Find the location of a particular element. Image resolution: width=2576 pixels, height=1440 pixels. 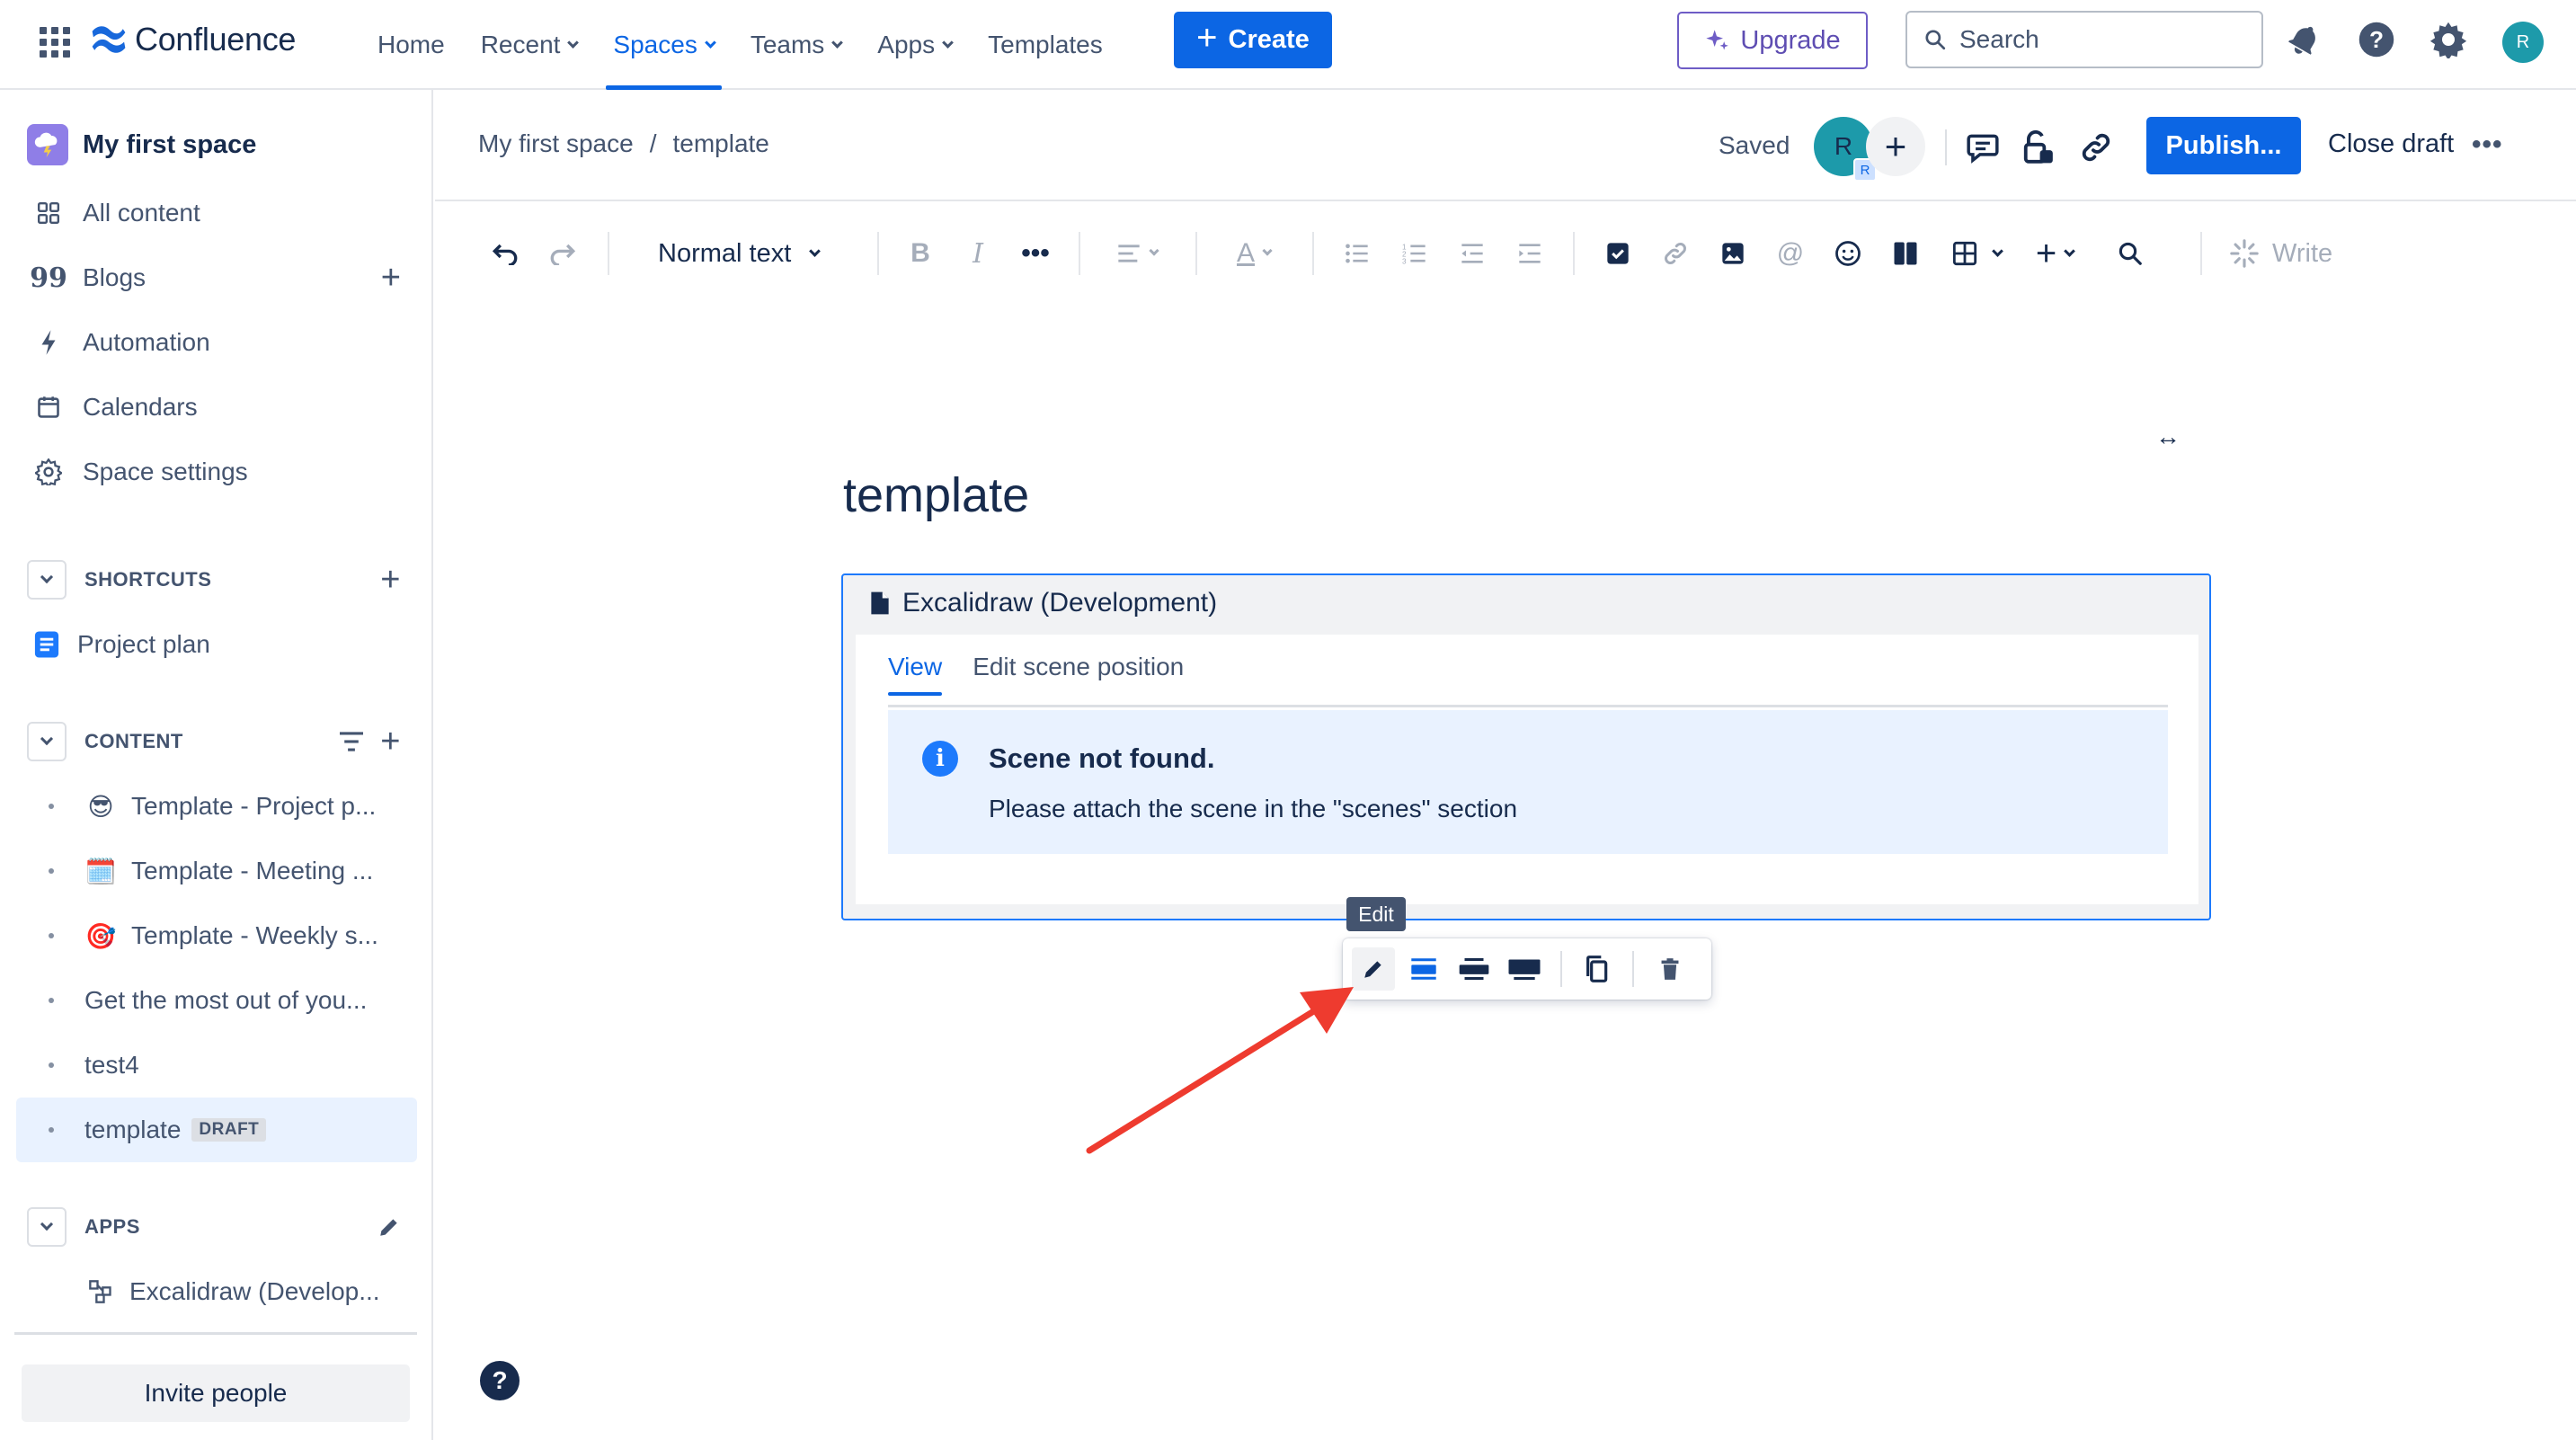

bold-icon: B is located at coordinates (920, 253).